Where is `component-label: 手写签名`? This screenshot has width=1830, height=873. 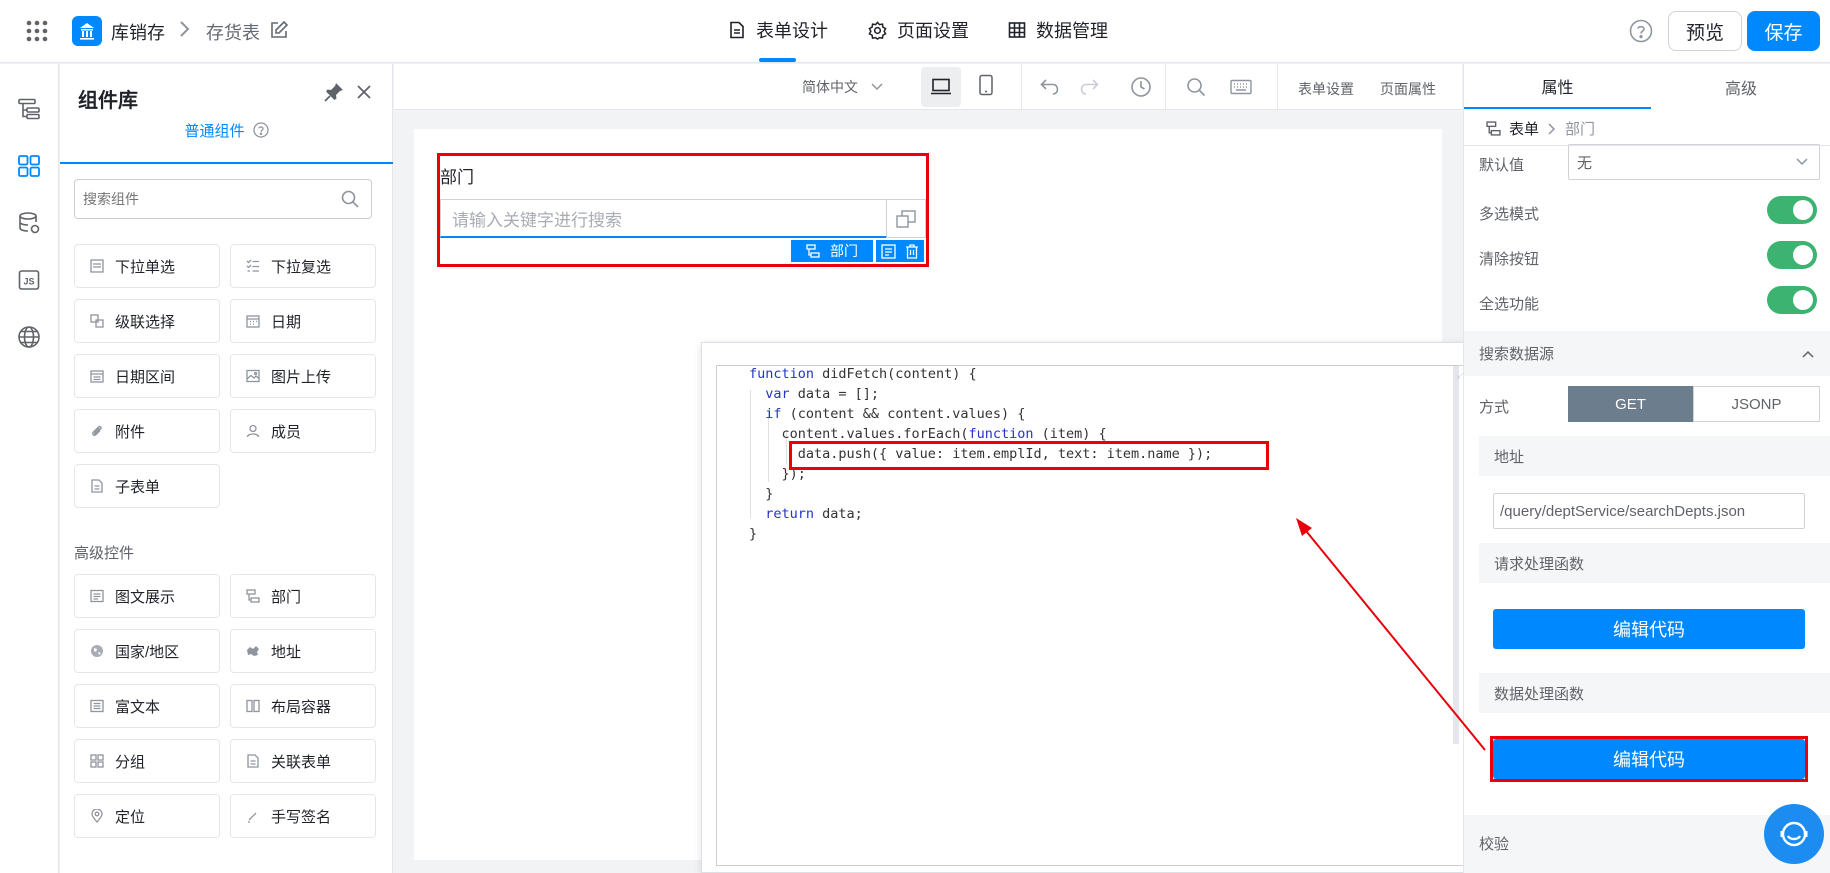 component-label: 手写签名 is located at coordinates (301, 817).